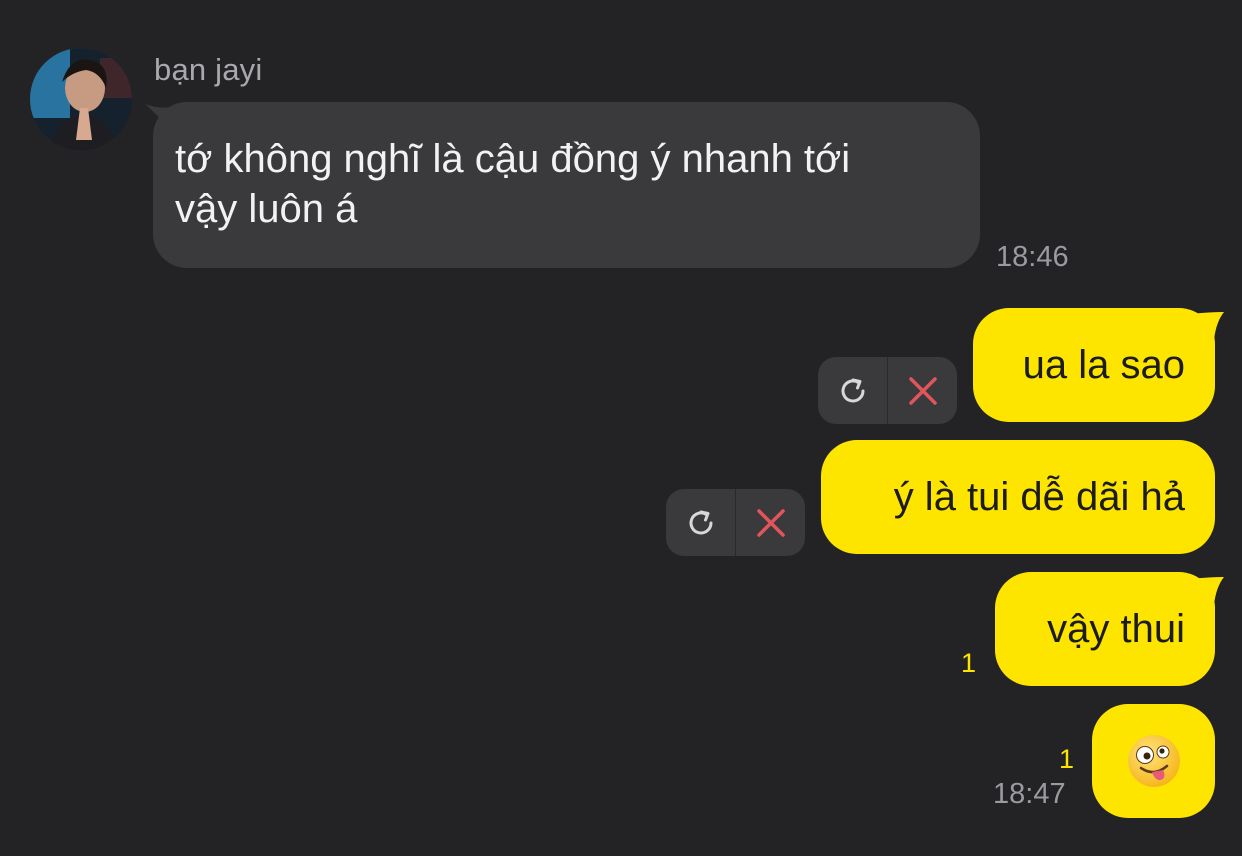 Image resolution: width=1242 pixels, height=856 pixels. What do you see at coordinates (208, 69) in the screenshot?
I see `sender-name: bạn jayi` at bounding box center [208, 69].